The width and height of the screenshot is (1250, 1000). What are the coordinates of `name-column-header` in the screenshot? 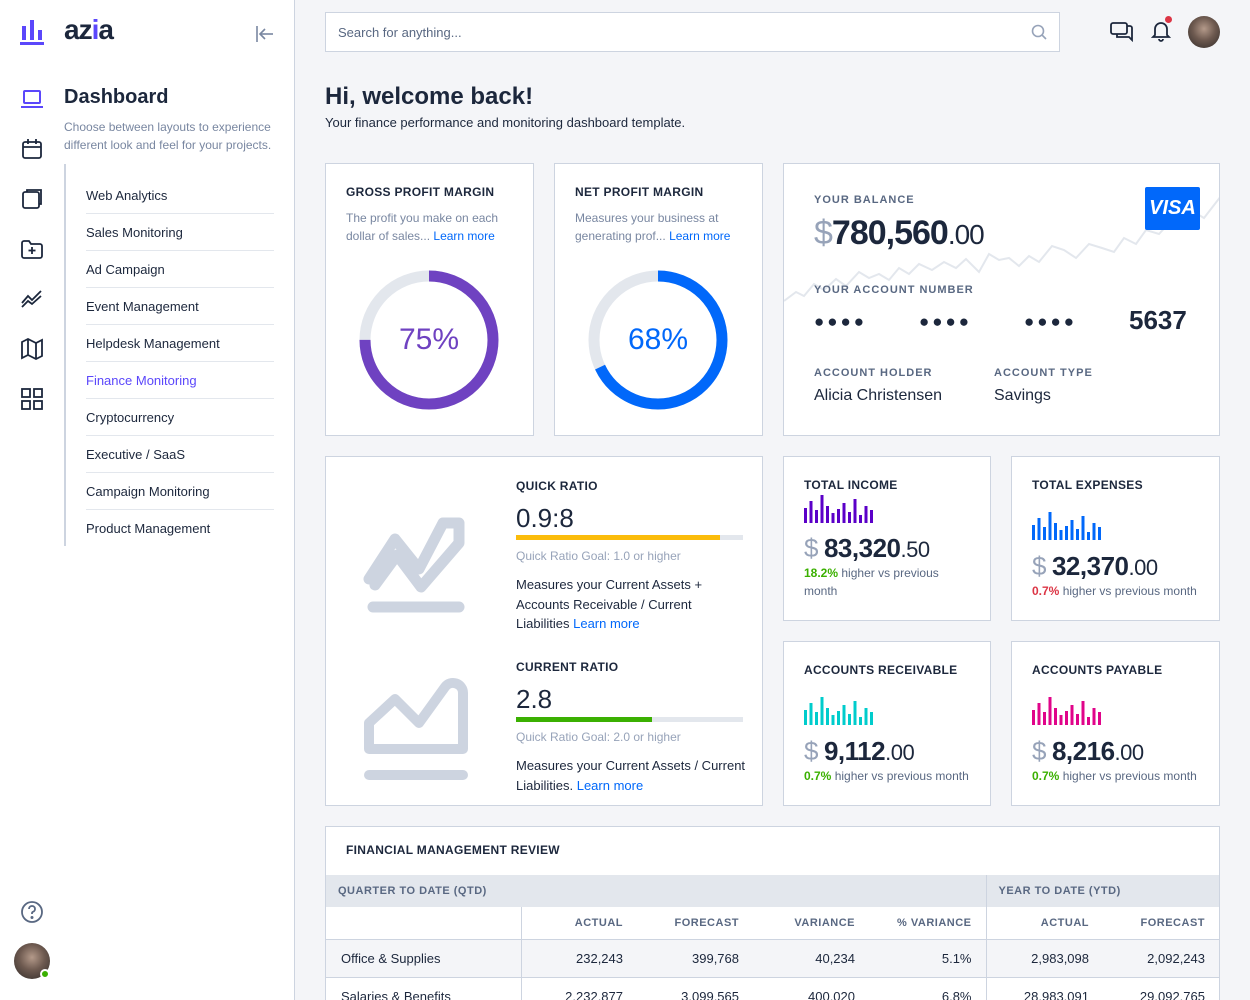 It's located at (424, 923).